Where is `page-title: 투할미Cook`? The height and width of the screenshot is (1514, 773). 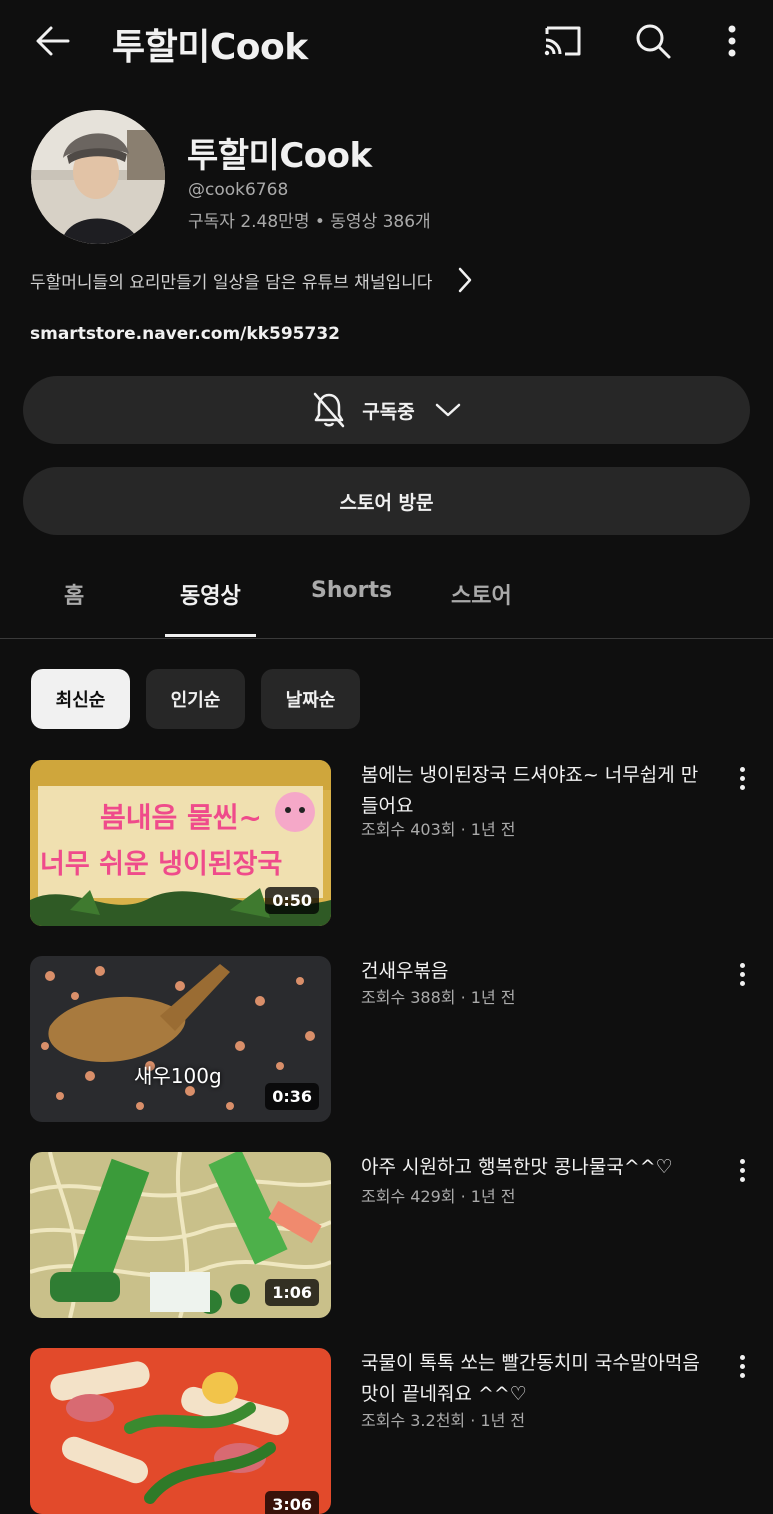 page-title: 투할미Cook is located at coordinates (210, 47).